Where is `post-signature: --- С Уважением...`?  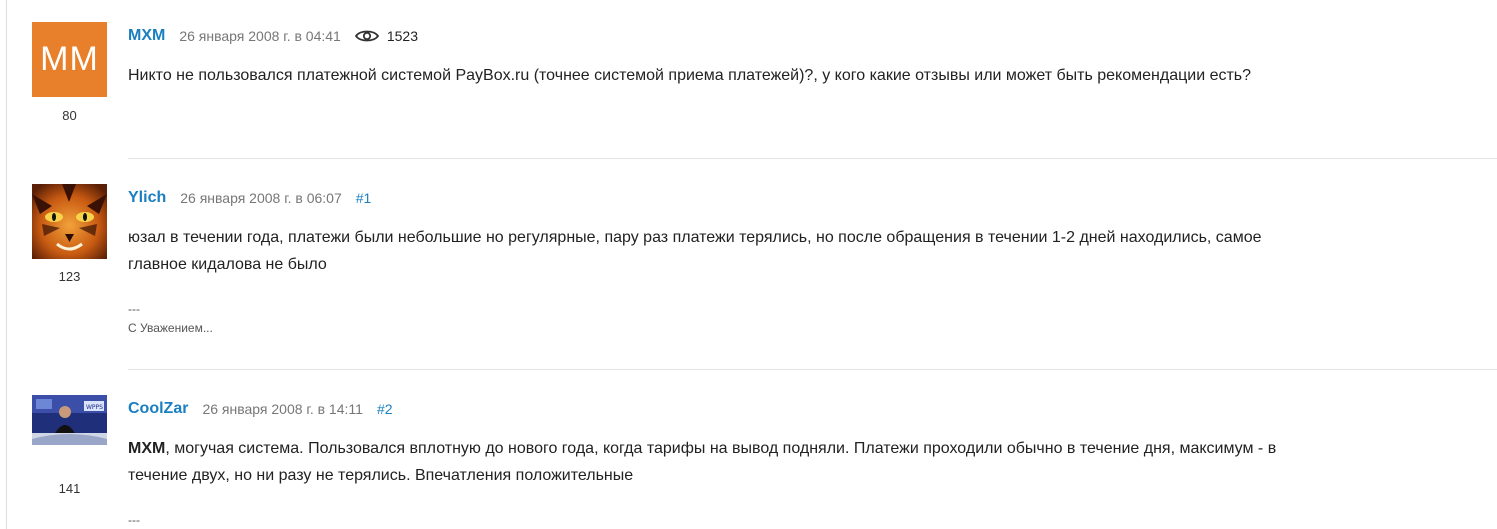 post-signature: --- С Уважением... is located at coordinates (808, 319).